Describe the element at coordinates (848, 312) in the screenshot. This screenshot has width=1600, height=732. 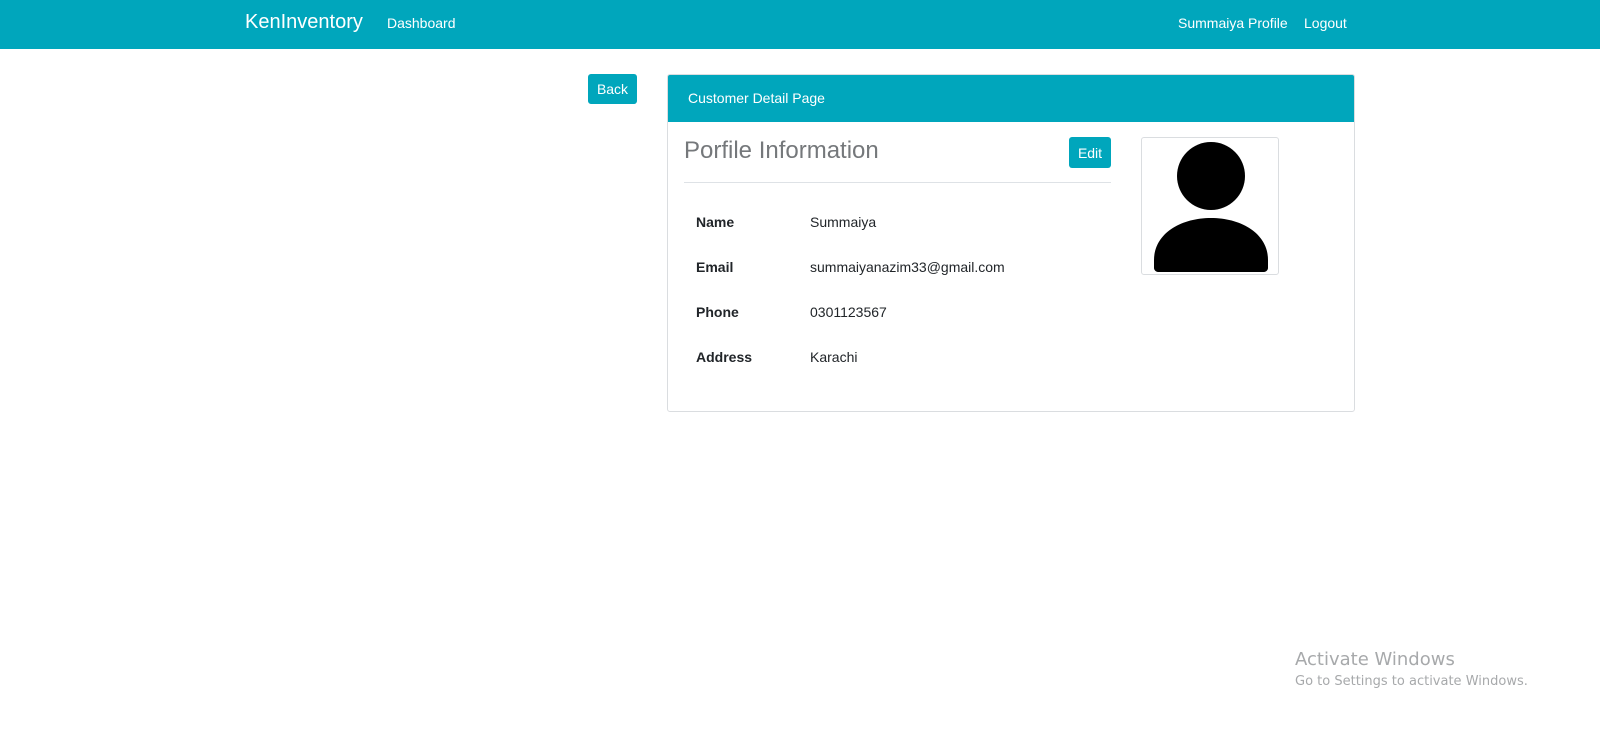
I see `phone-value: 0301123567` at that location.